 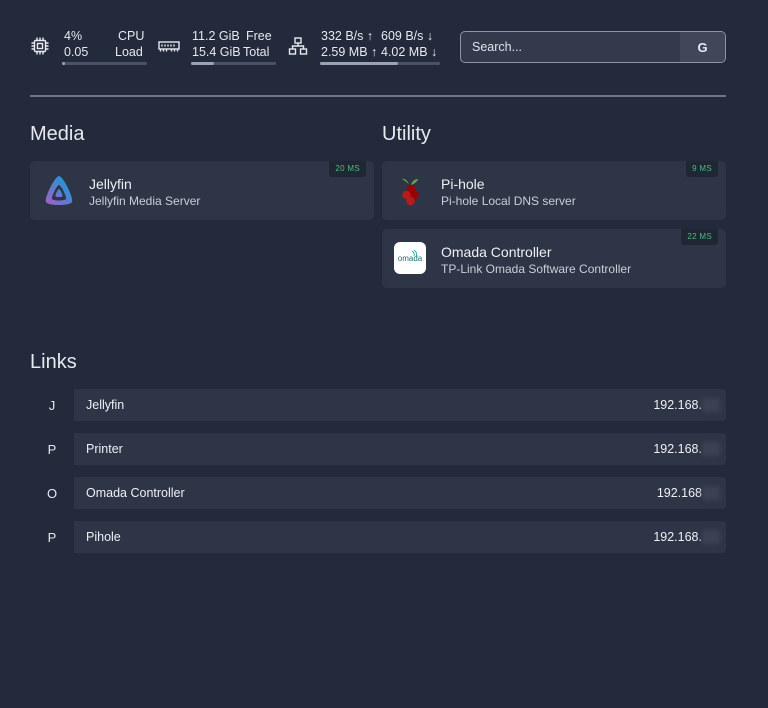 What do you see at coordinates (699, 237) in the screenshot?
I see `ping-badge: 22 MS` at bounding box center [699, 237].